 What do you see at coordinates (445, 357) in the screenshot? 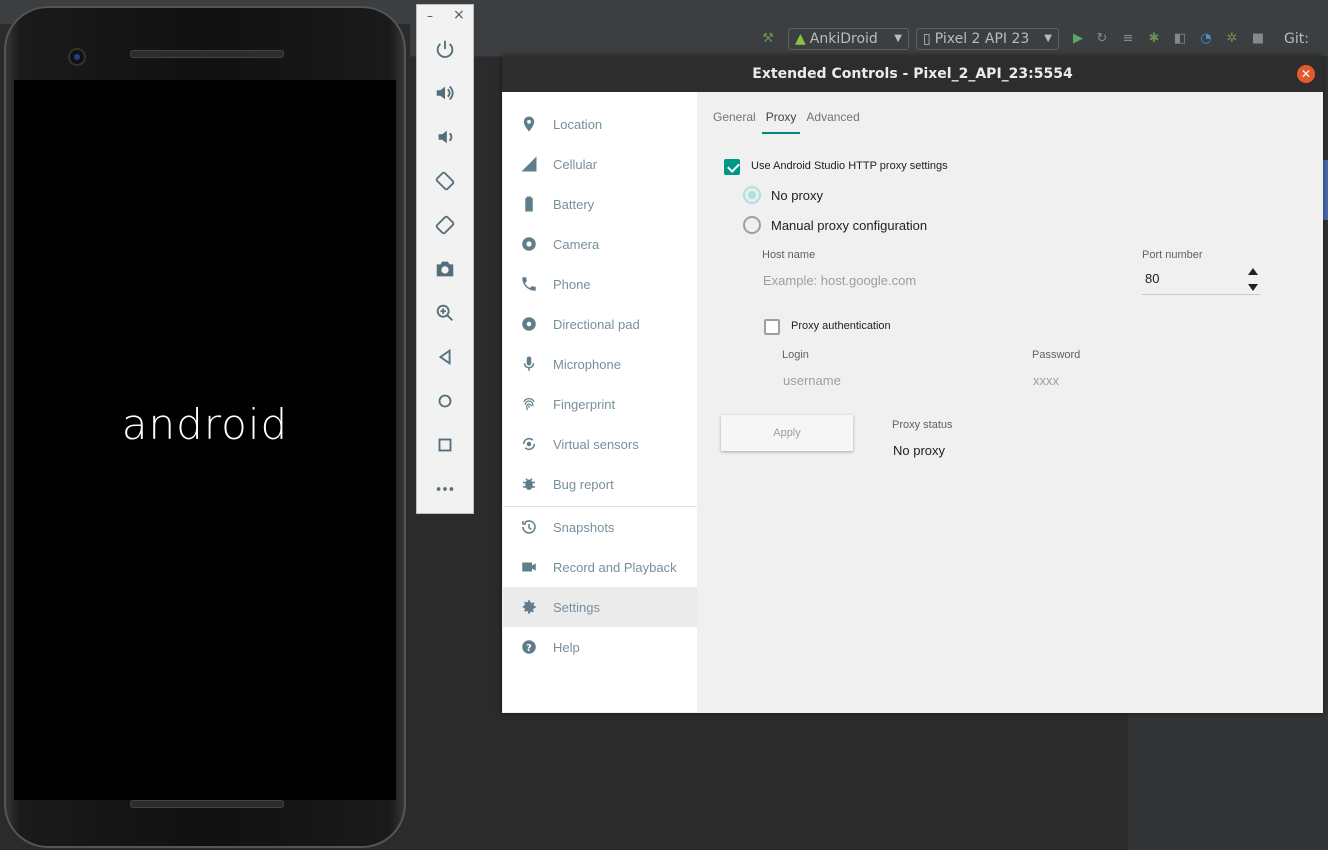
I see `back-icon` at bounding box center [445, 357].